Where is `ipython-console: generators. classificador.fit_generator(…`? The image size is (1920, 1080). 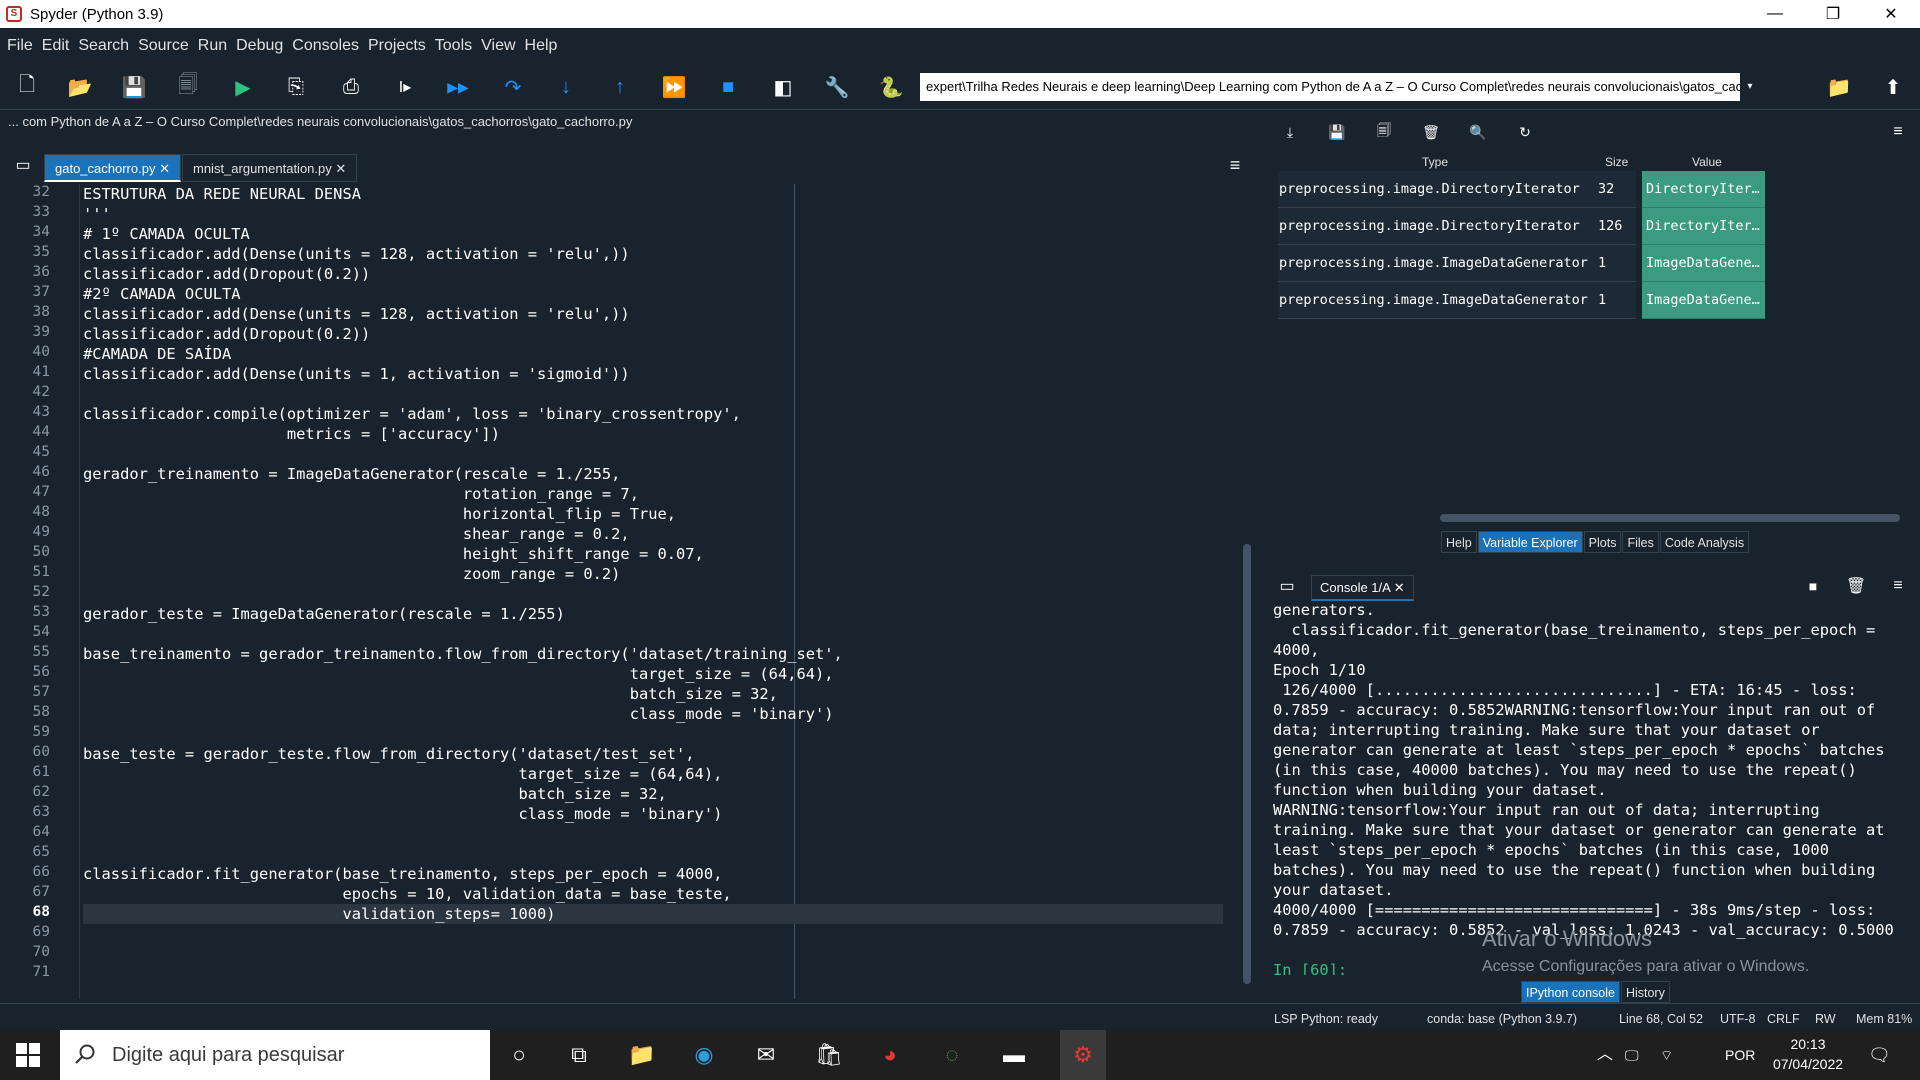 ipython-console: generators. classificador.fit_generator(… is located at coordinates (1585, 787).